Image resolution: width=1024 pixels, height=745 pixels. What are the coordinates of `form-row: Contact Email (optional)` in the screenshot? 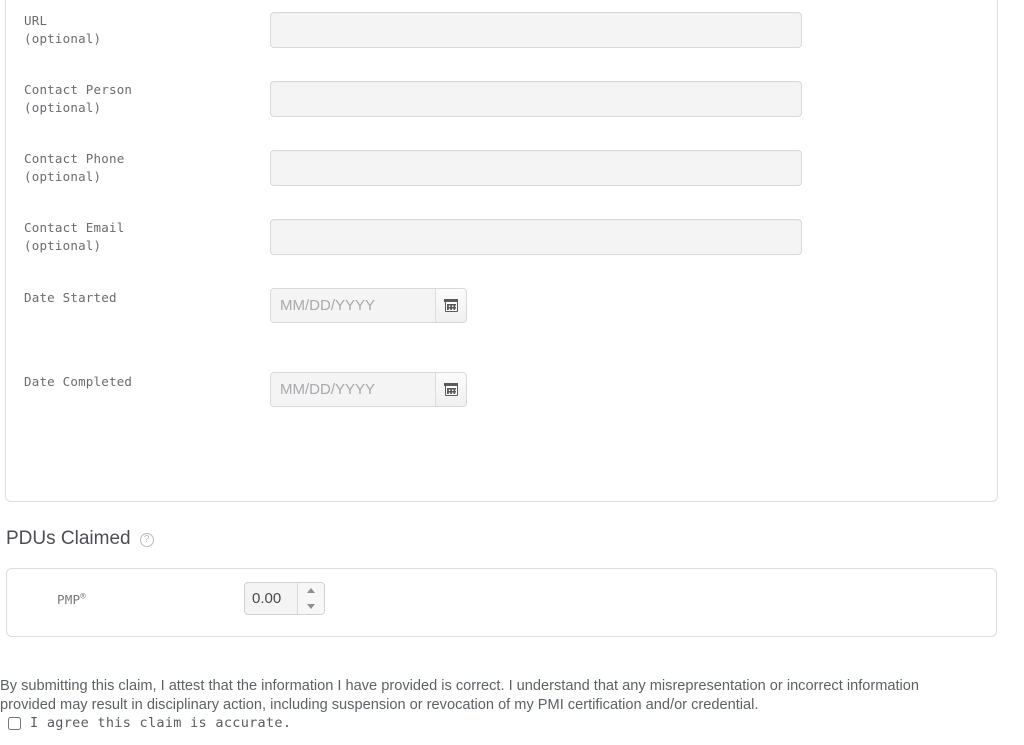 It's located at (502, 243).